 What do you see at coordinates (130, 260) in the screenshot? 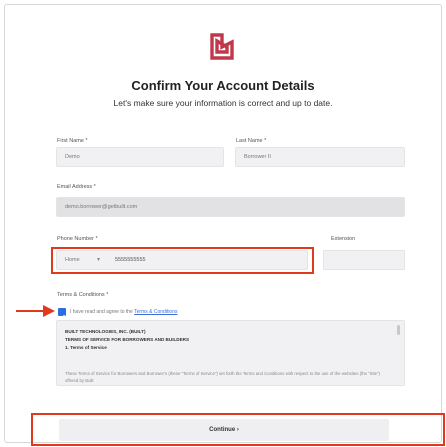
I see `phone-number-value: 5555555555` at bounding box center [130, 260].